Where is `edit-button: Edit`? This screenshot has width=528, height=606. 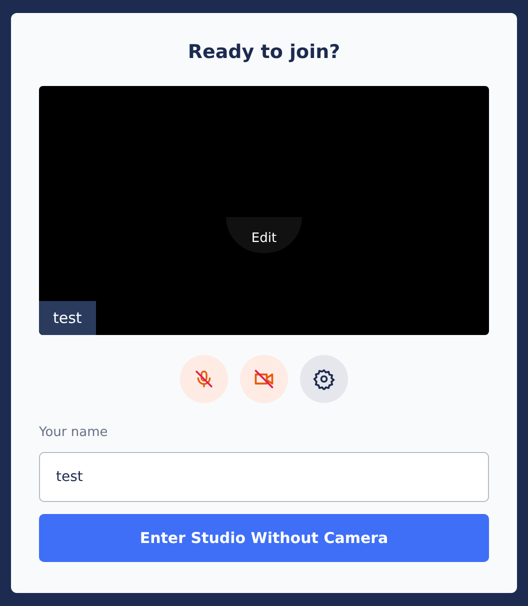
edit-button: Edit is located at coordinates (264, 235).